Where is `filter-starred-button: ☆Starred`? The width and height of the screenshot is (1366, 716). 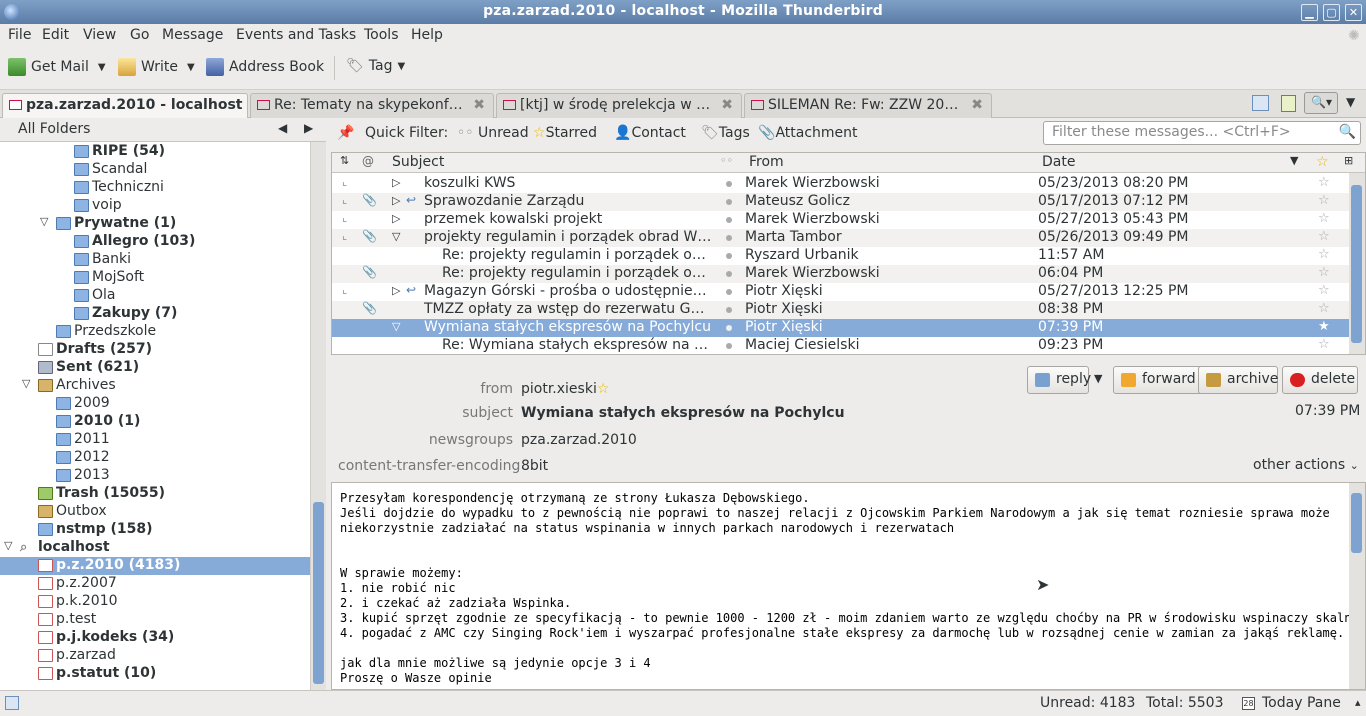
filter-starred-button: ☆Starred is located at coordinates (565, 133).